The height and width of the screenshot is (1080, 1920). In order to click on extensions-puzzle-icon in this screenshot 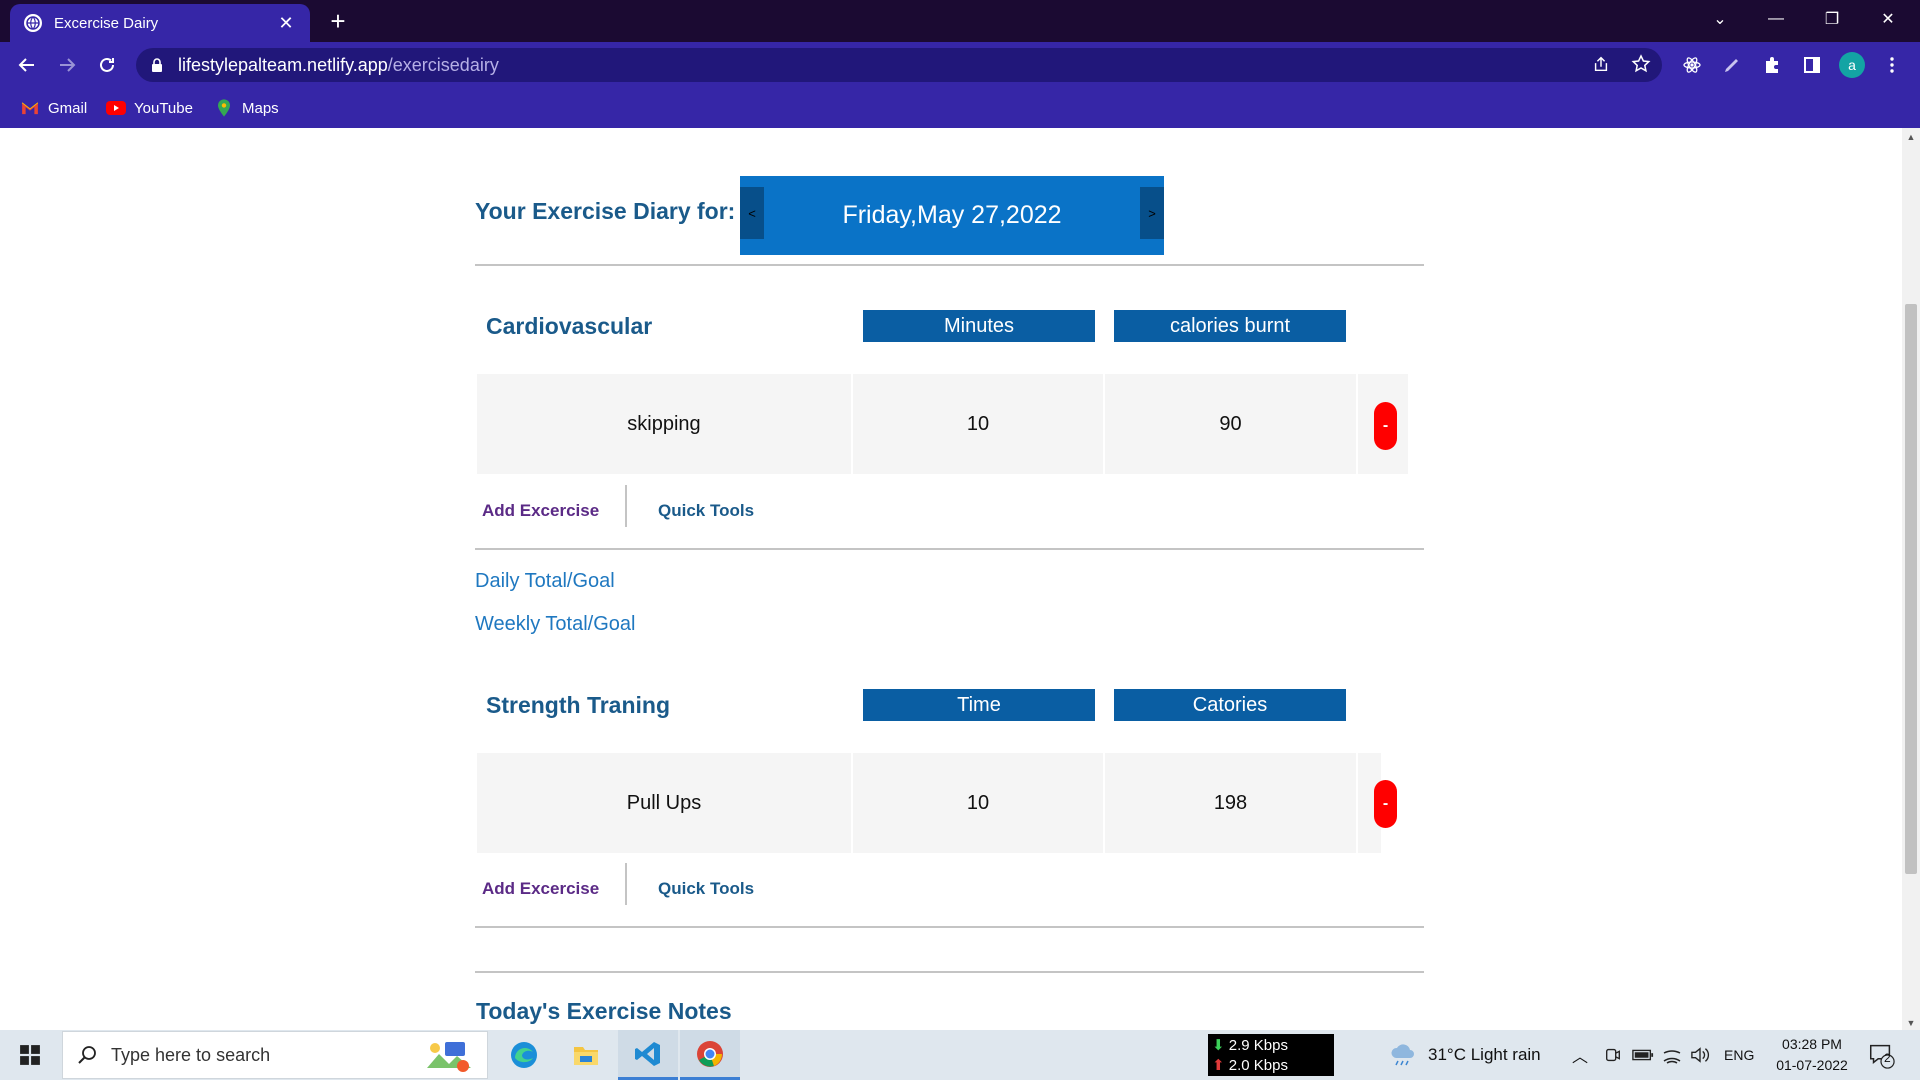, I will do `click(1772, 65)`.